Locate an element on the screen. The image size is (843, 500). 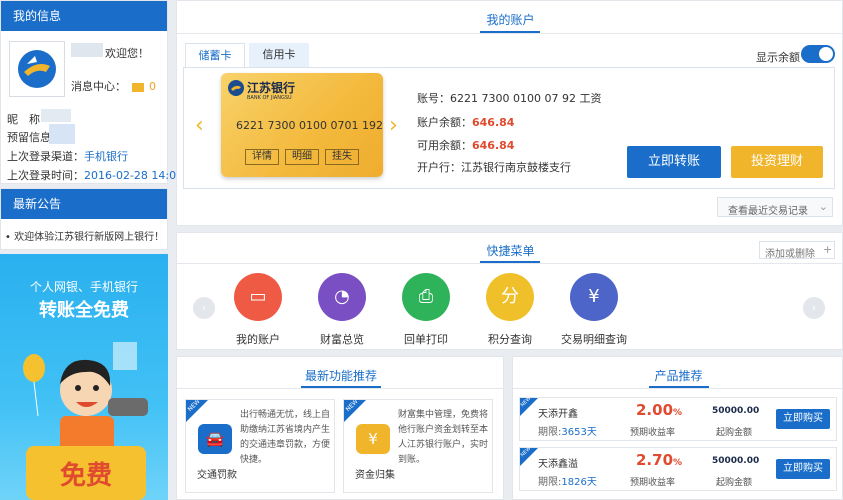
card-prev-arrow: ‹ is located at coordinates (199, 125).